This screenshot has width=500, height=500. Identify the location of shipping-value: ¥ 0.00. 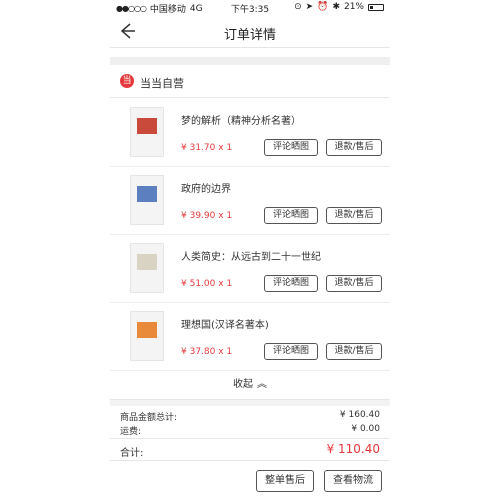
(365, 429).